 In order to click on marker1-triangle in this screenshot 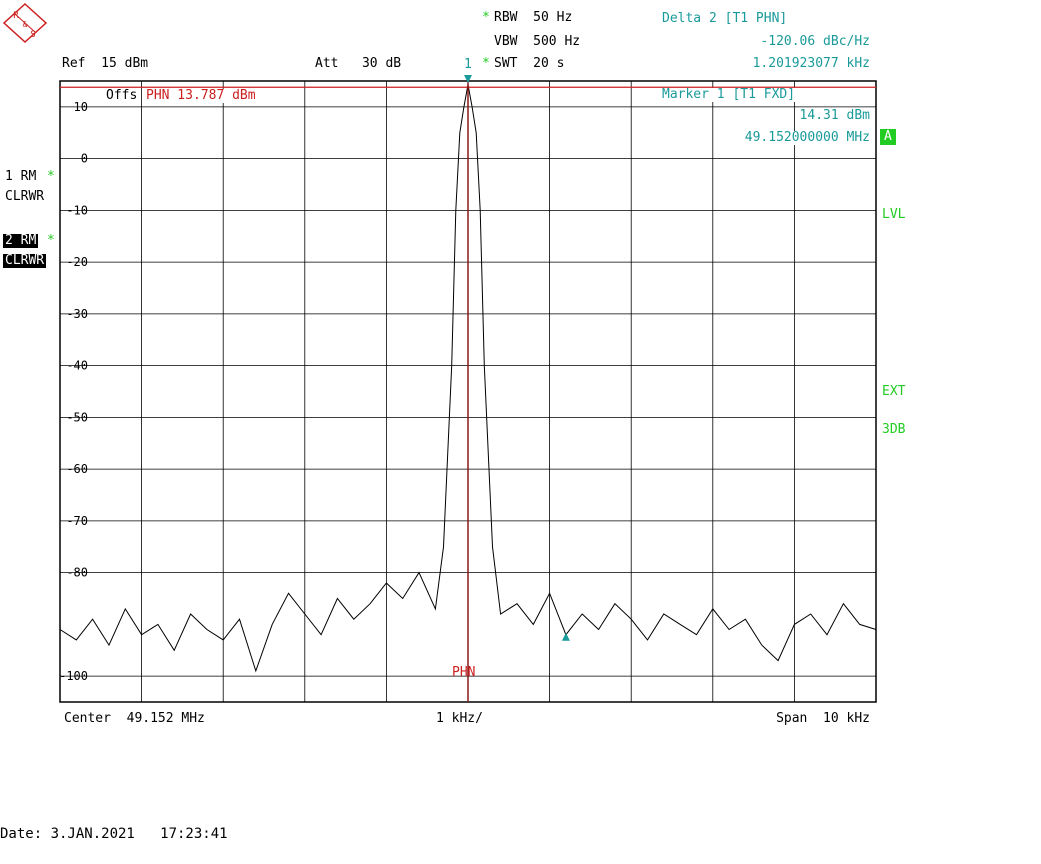, I will do `click(468, 79)`.